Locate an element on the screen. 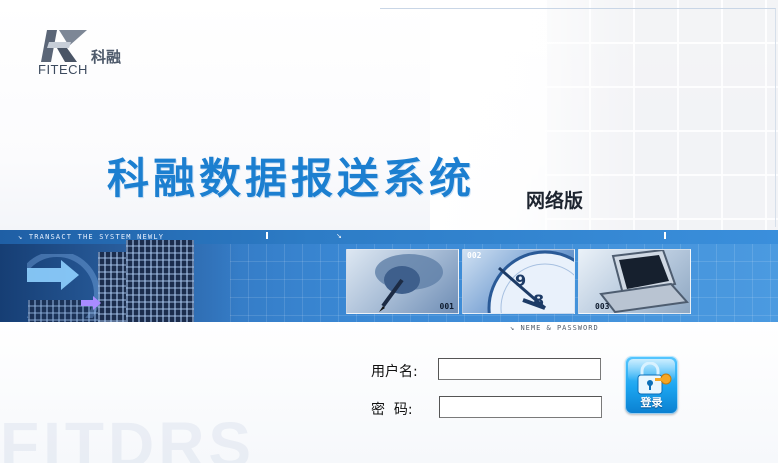  banner-tagline: ↘ TRANSACT THE SYSTEM NEWLY is located at coordinates (91, 237).